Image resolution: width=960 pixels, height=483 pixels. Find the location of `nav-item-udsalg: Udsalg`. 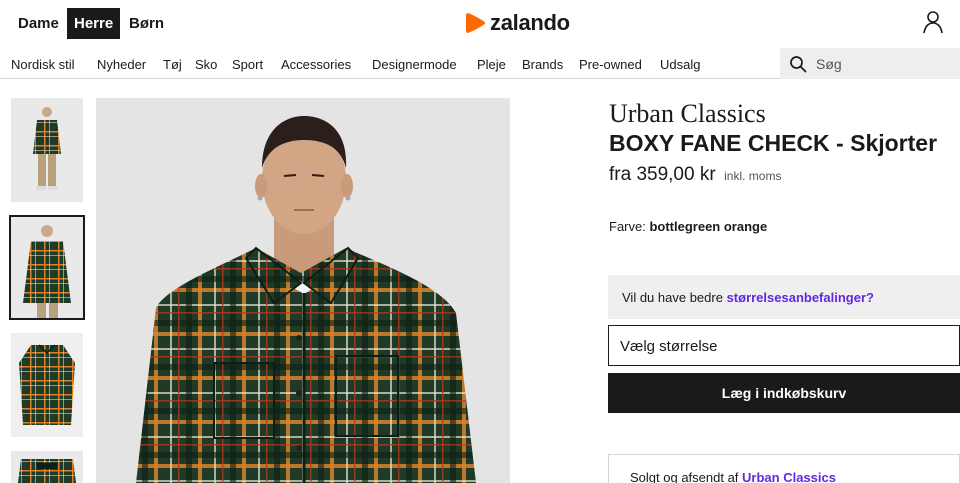

nav-item-udsalg: Udsalg is located at coordinates (680, 64).